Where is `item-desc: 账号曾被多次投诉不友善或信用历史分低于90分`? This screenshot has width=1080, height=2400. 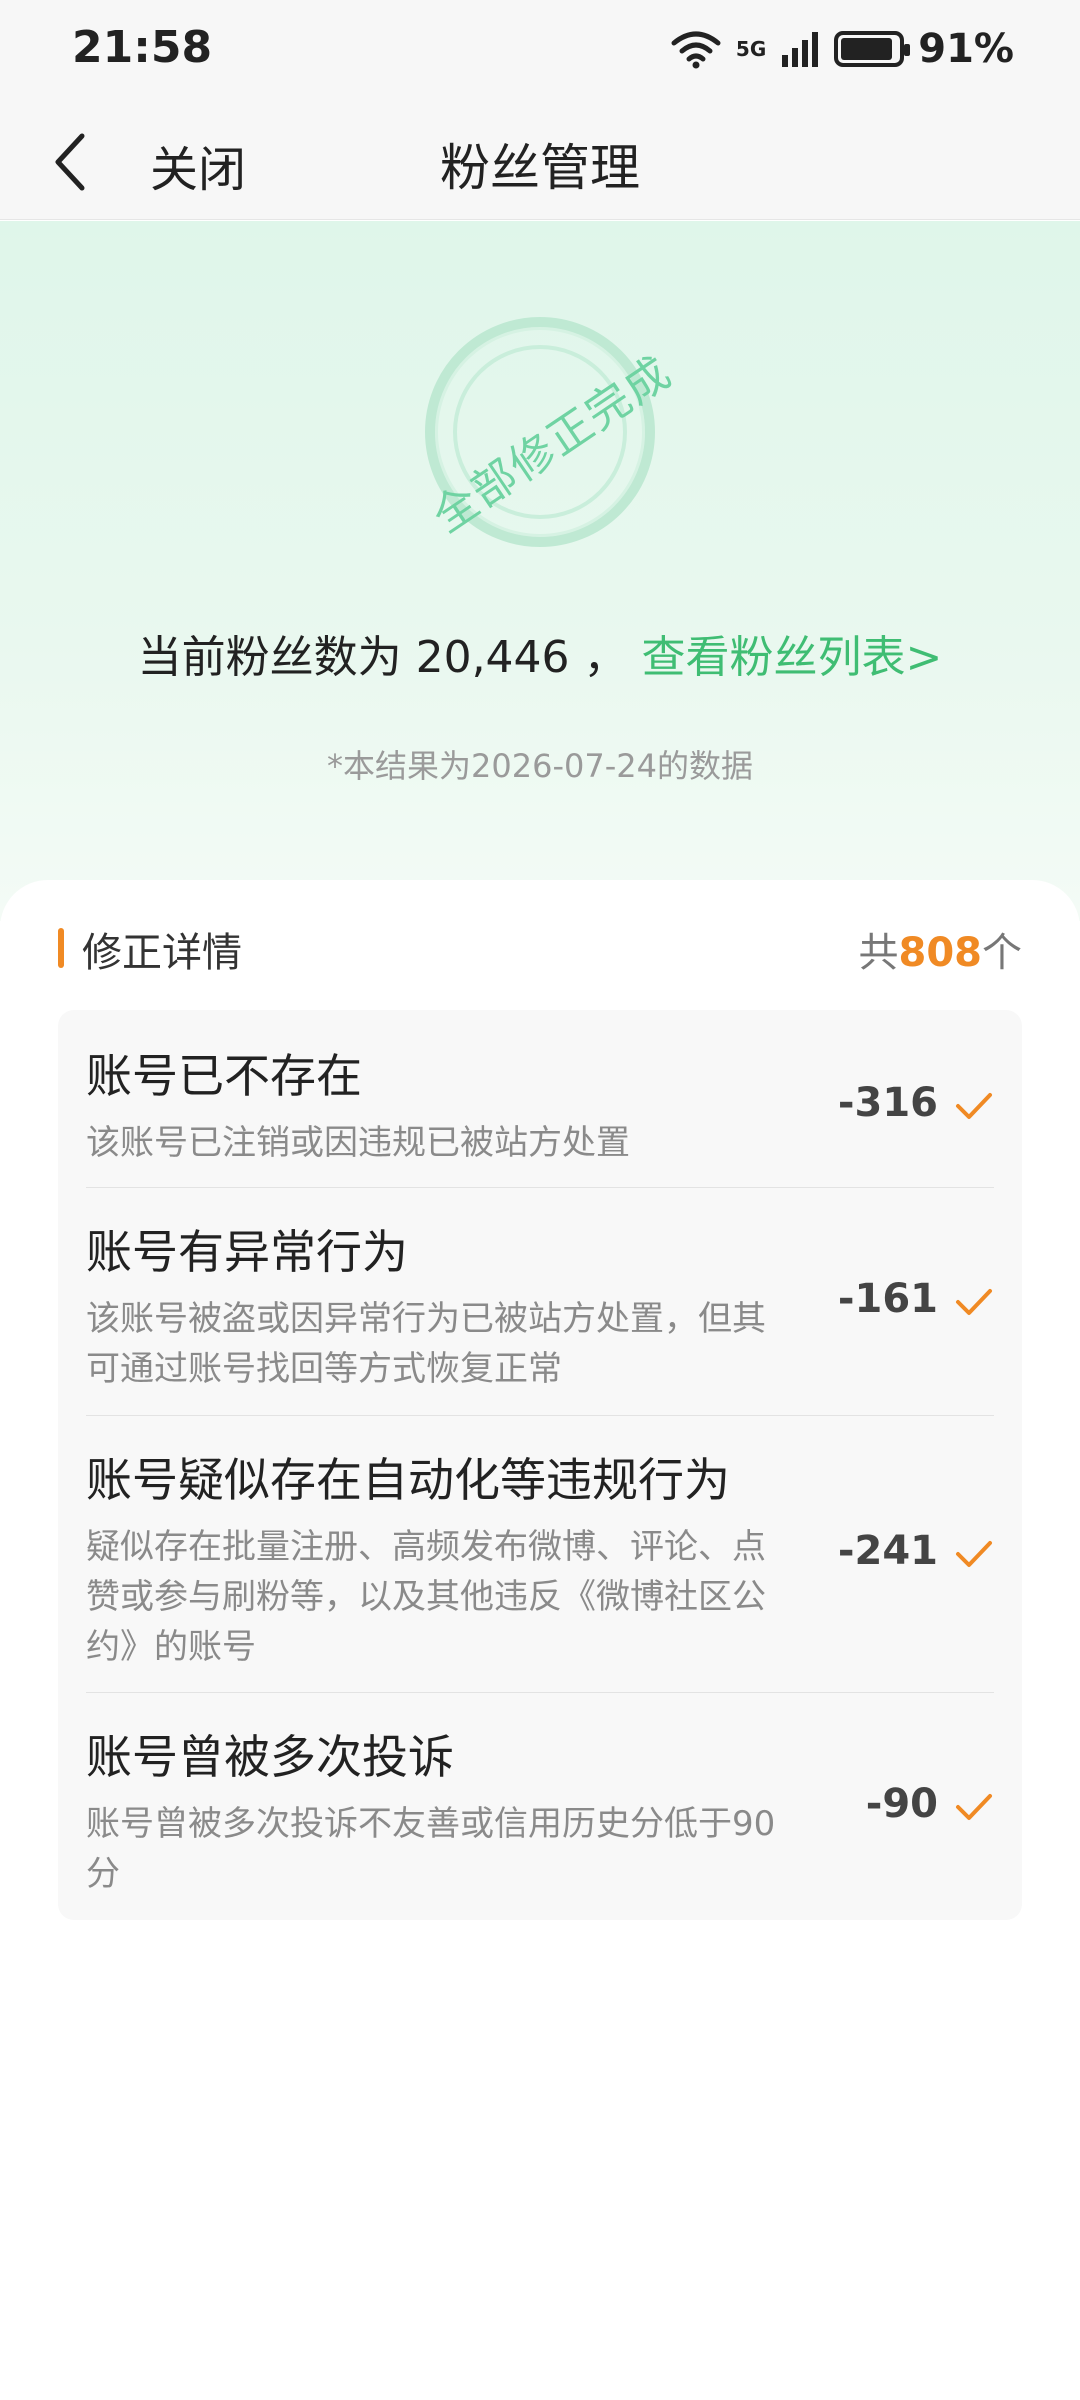 item-desc: 账号曾被多次投诉不友善或信用历史分低于90分 is located at coordinates (431, 1849).